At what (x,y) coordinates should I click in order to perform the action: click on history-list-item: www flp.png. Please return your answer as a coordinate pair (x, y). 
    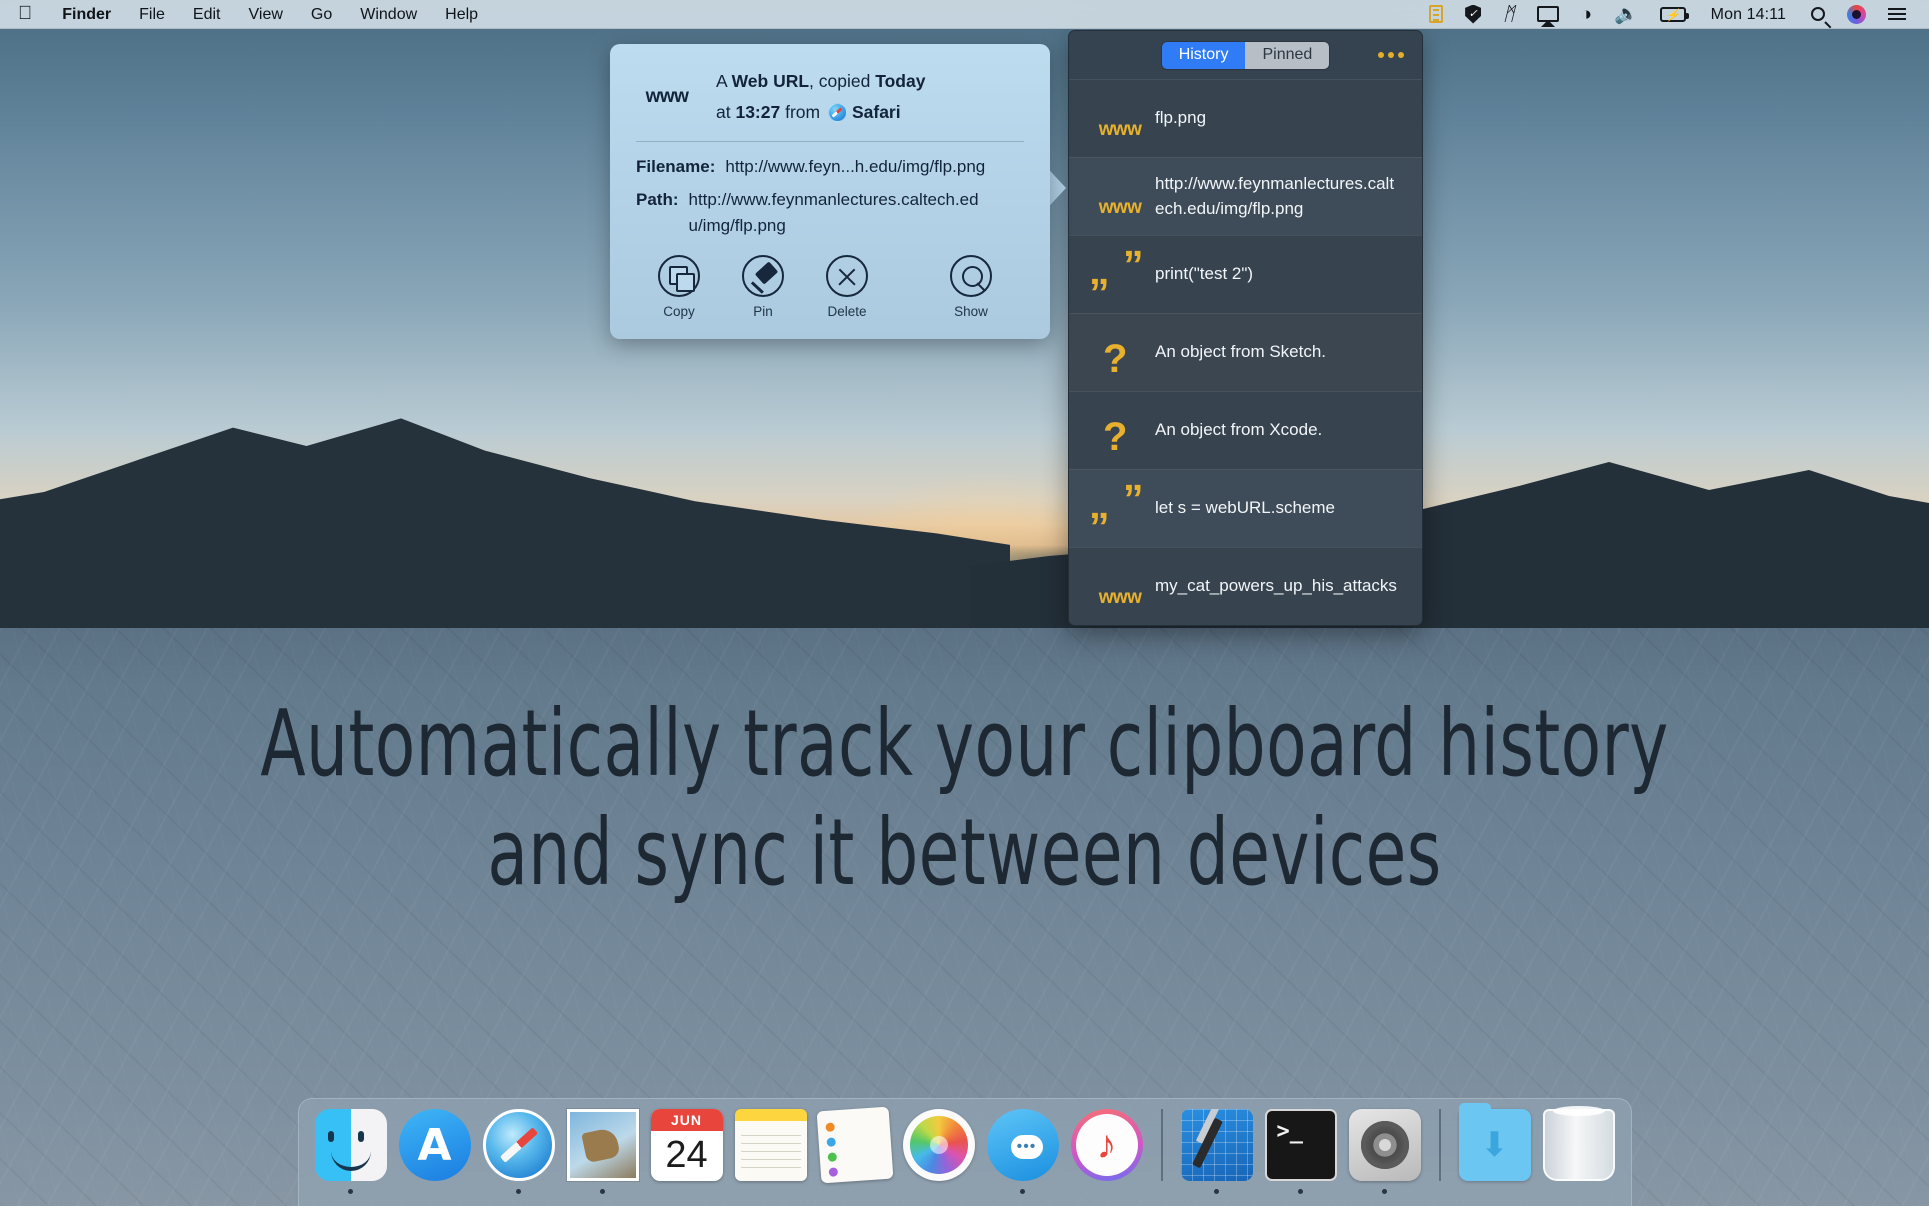
    Looking at the image, I should click on (1245, 118).